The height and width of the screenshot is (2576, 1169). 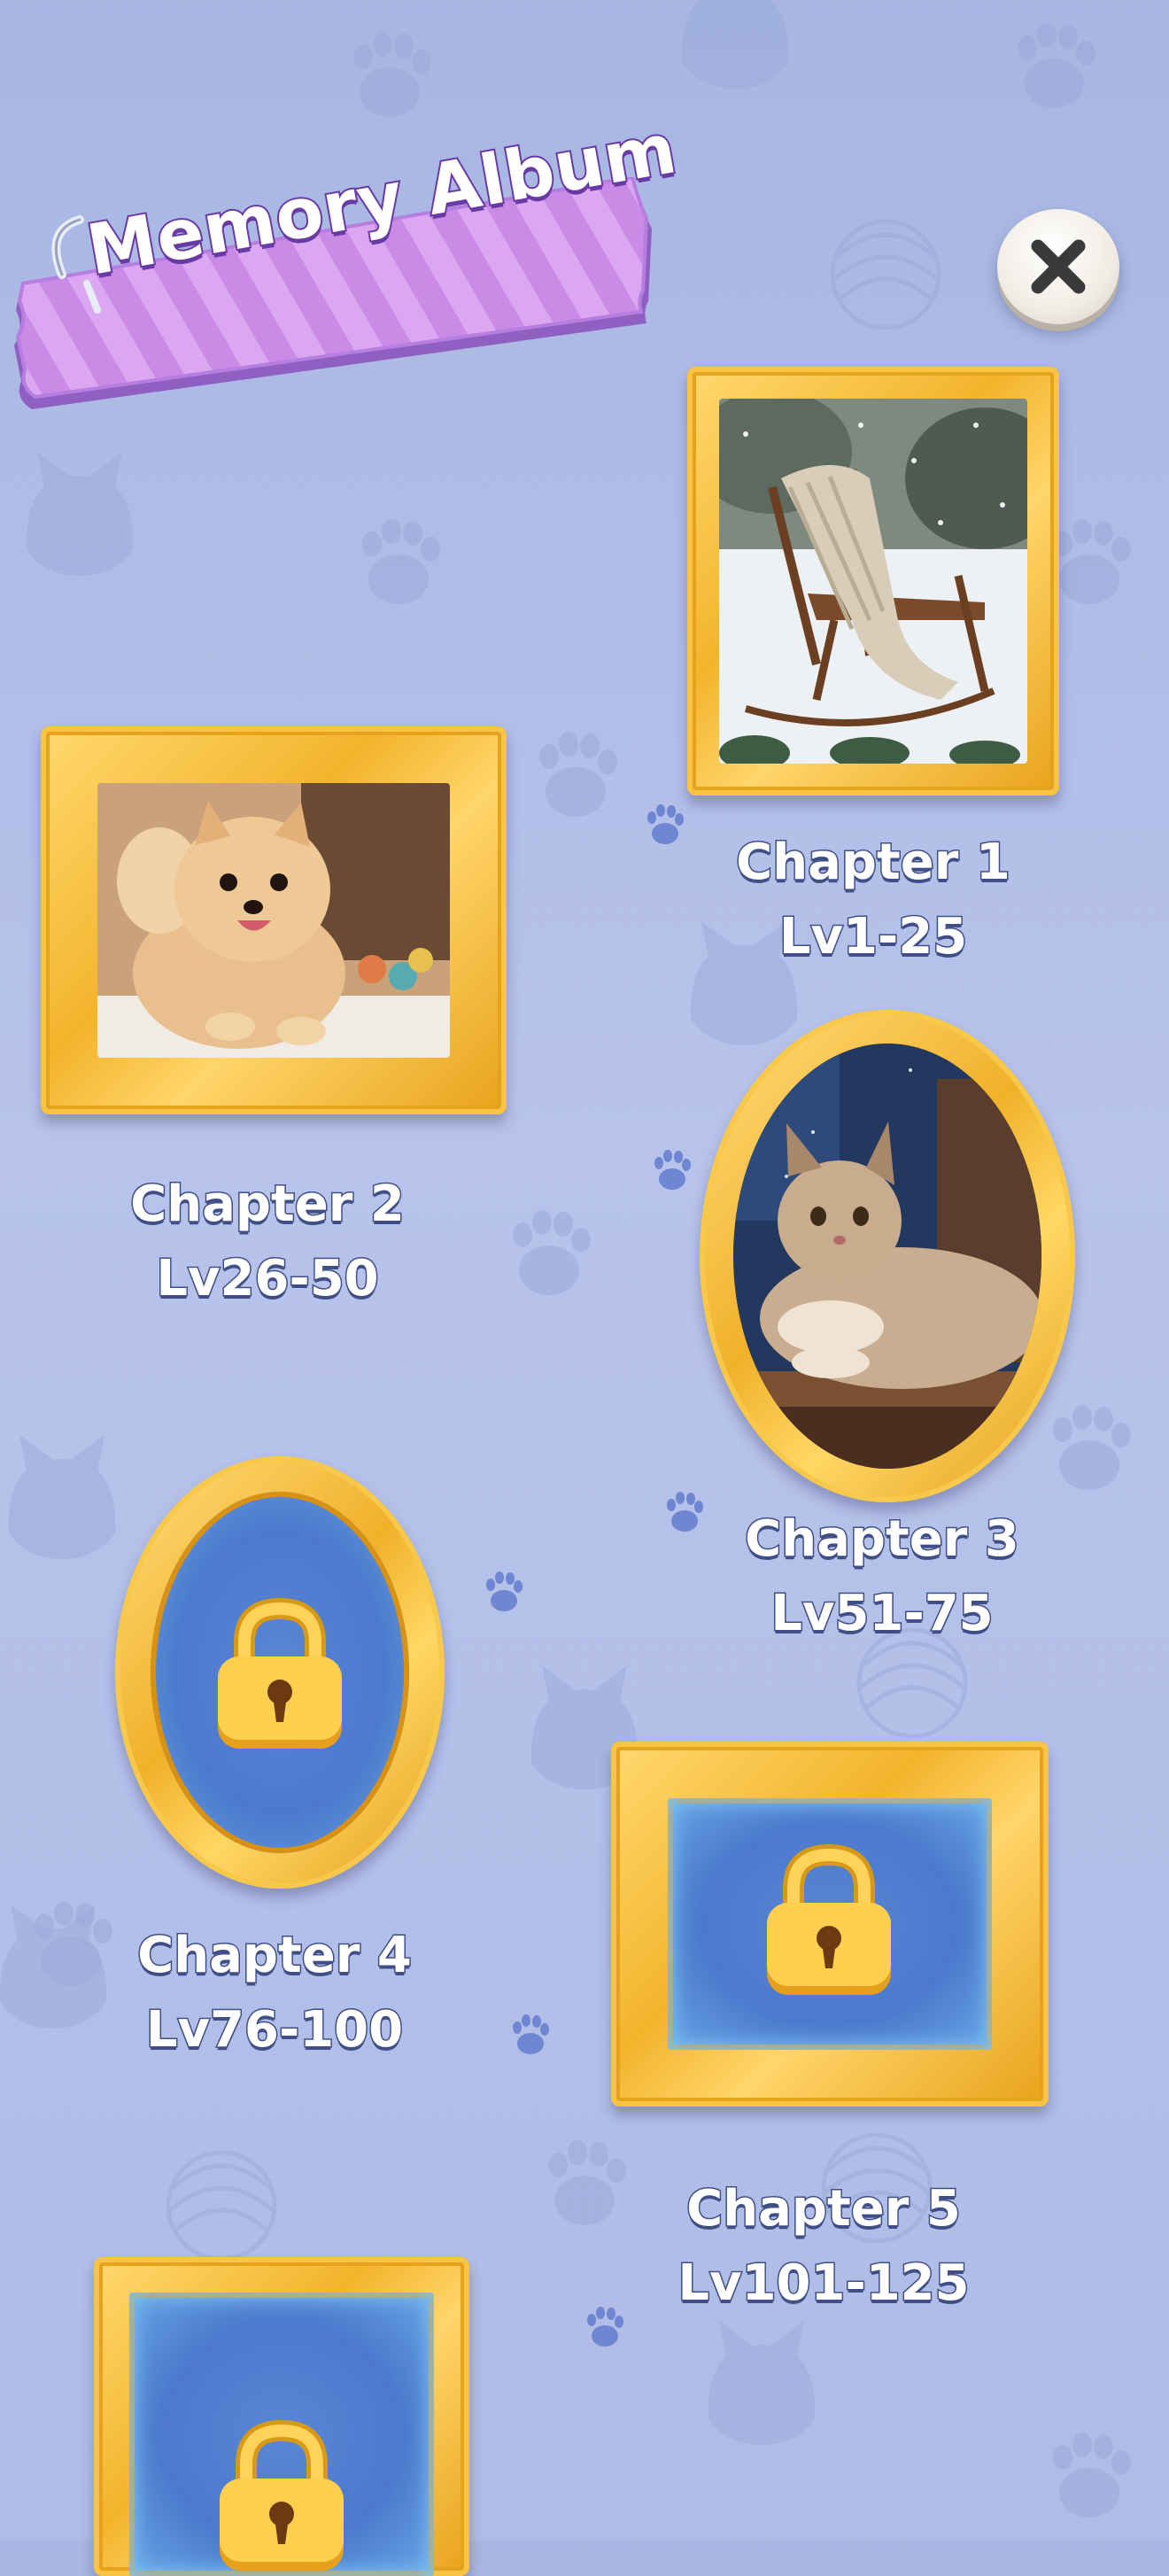 What do you see at coordinates (267, 1205) in the screenshot?
I see `chapter-2-name: Chapter 2` at bounding box center [267, 1205].